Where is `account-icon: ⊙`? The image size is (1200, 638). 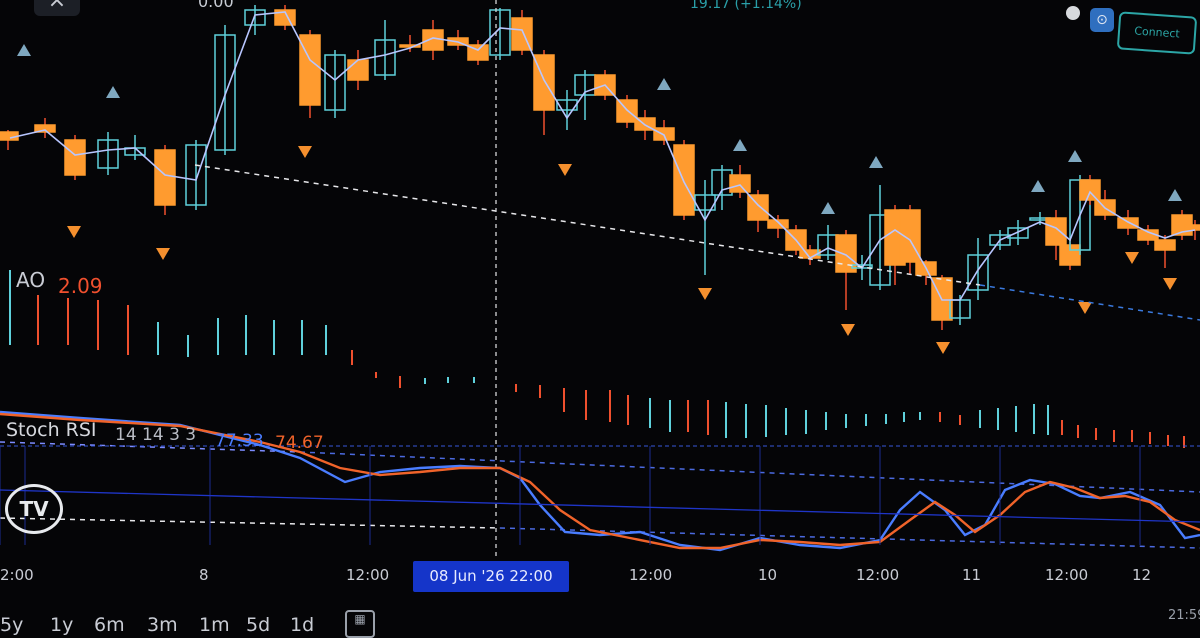 account-icon: ⊙ is located at coordinates (1102, 20).